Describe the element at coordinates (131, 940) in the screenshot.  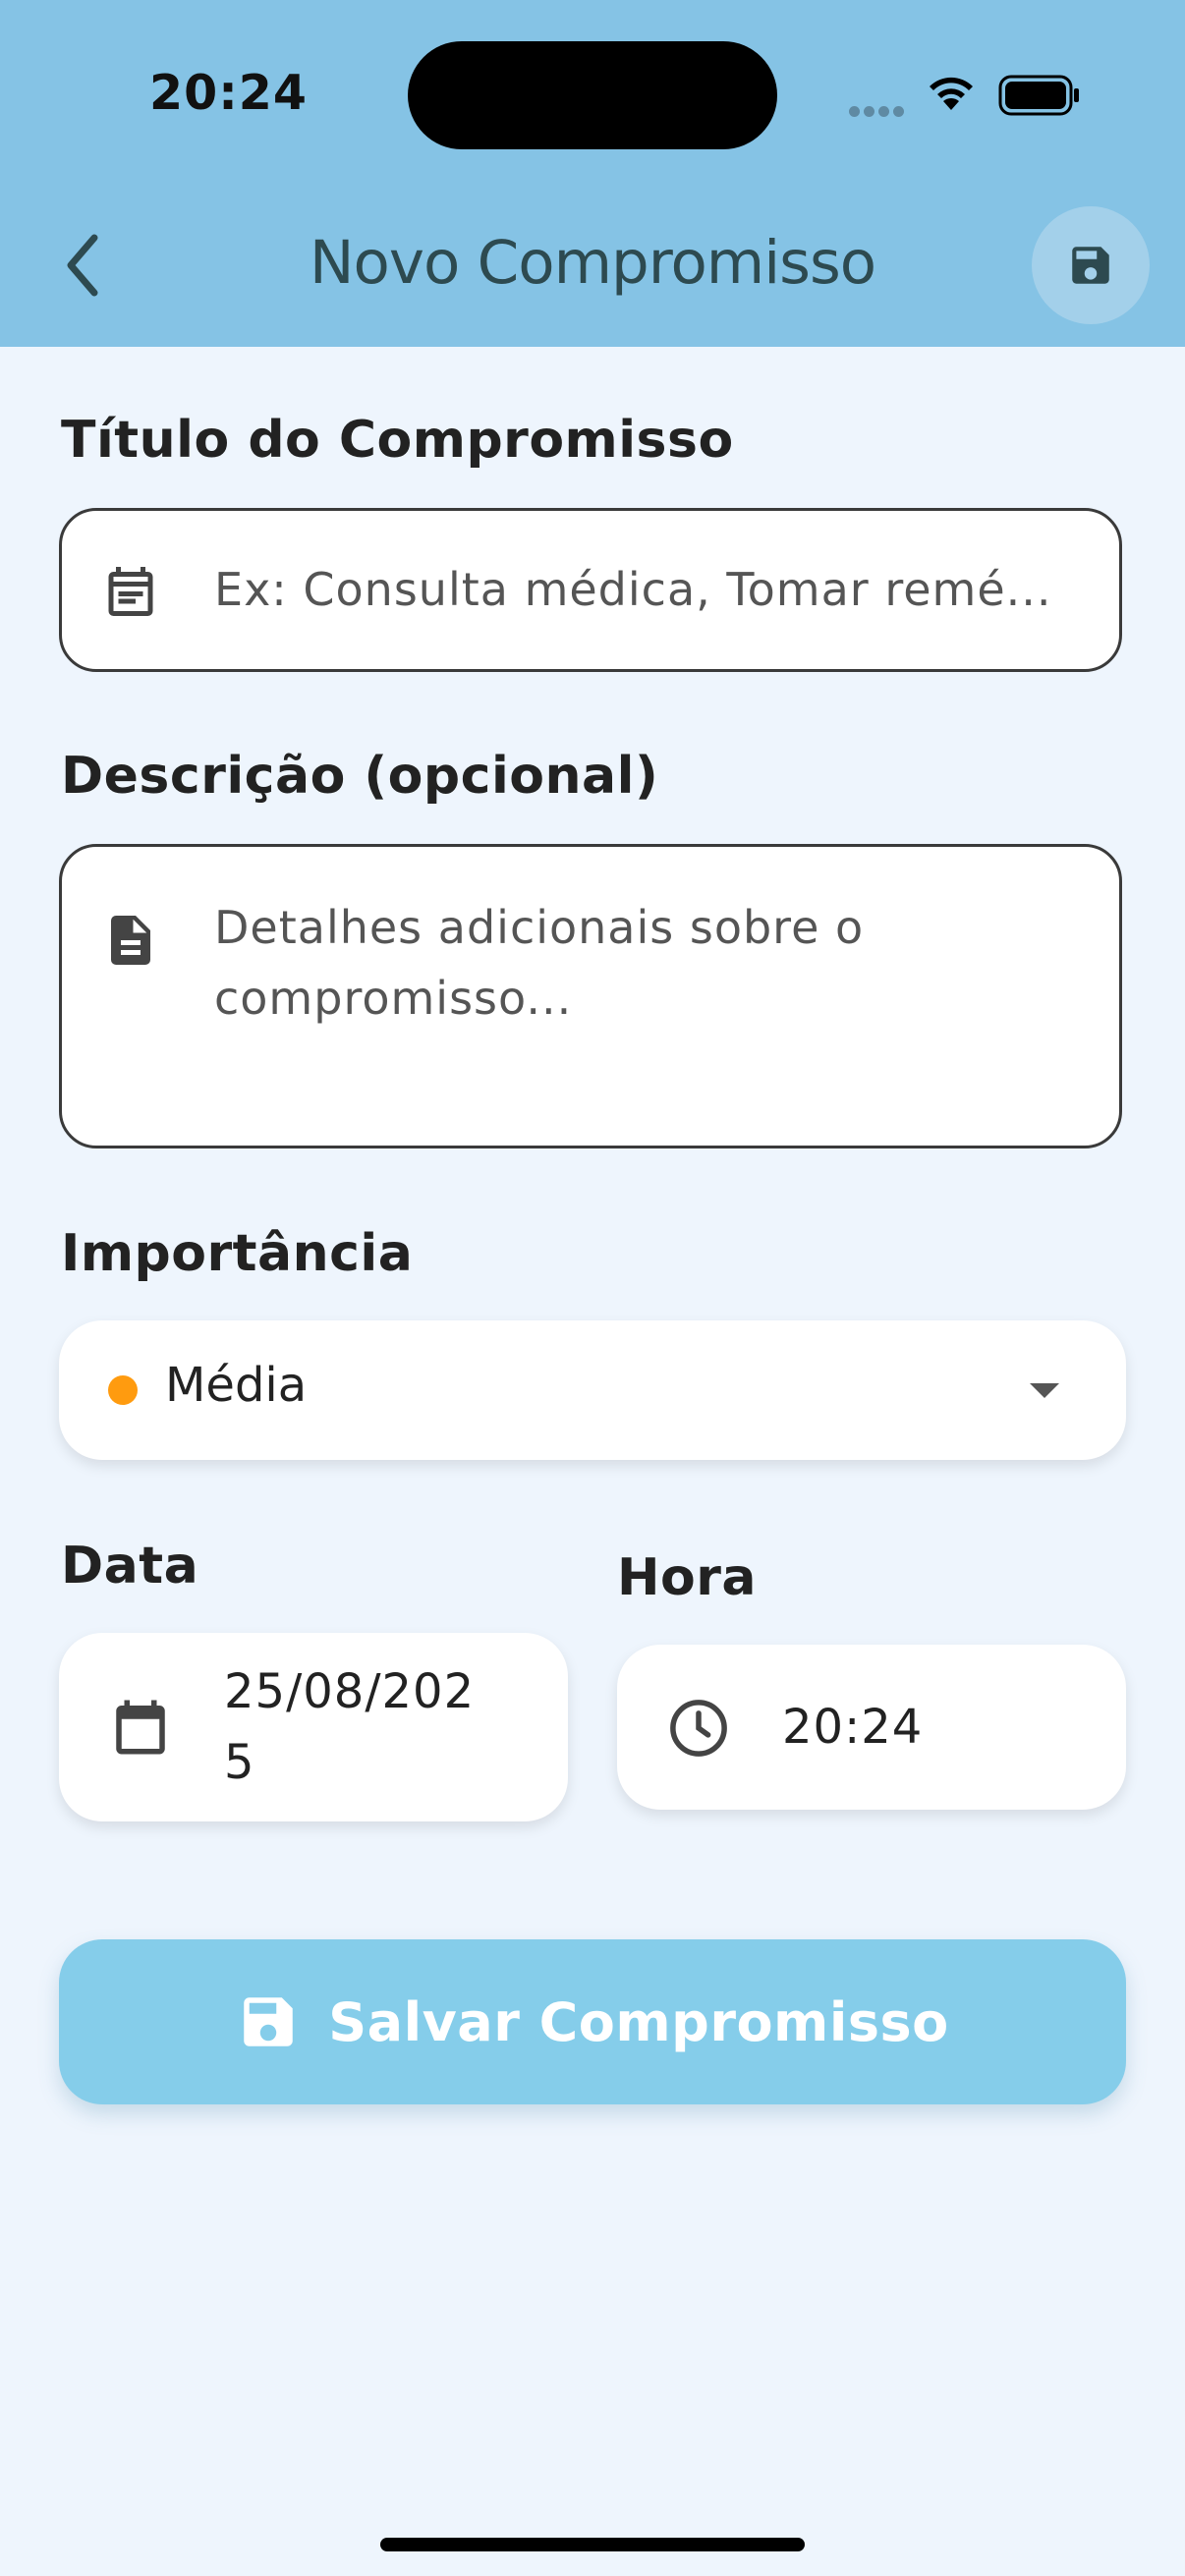
I see `document-icon` at that location.